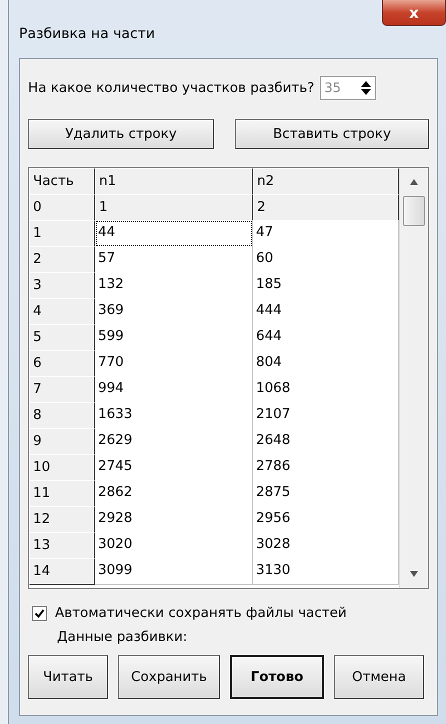 The width and height of the screenshot is (446, 724). What do you see at coordinates (174, 363) in the screenshot?
I see `table-cell: 770` at bounding box center [174, 363].